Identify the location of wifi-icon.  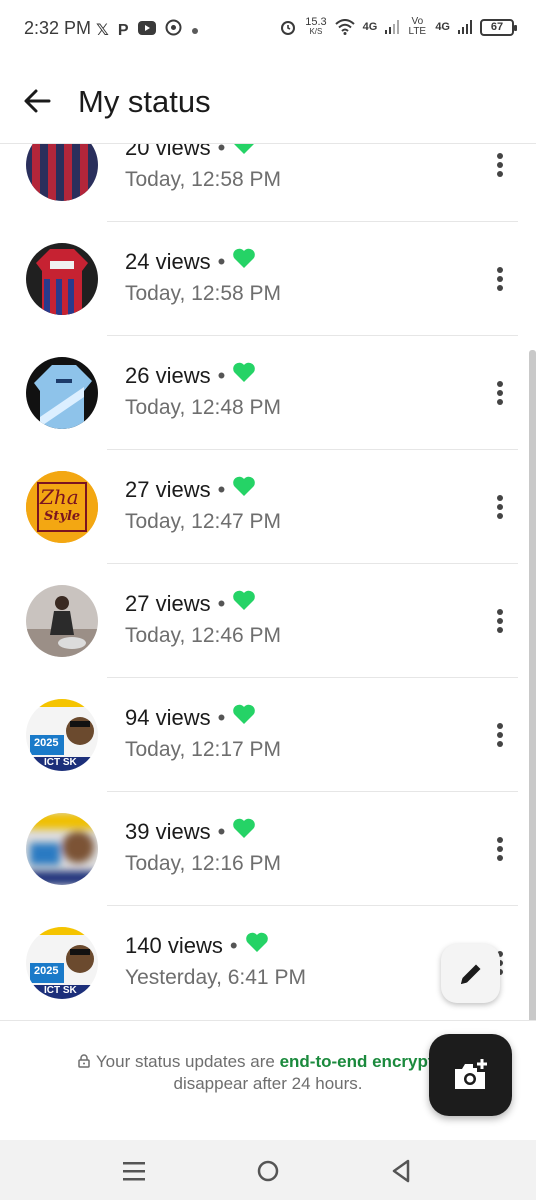
(344, 27).